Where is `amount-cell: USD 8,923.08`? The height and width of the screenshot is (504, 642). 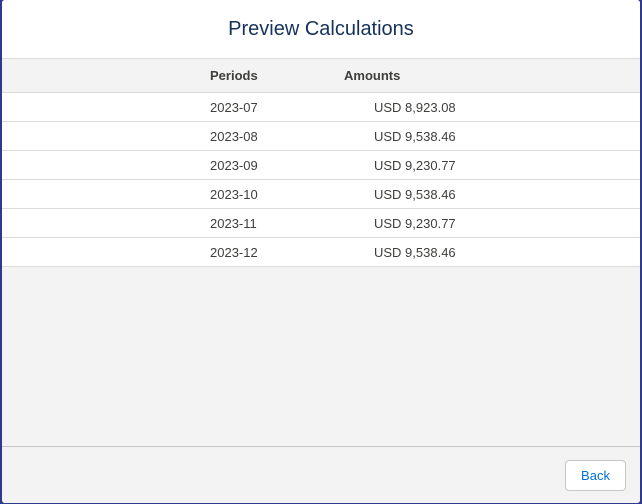
amount-cell: USD 8,923.08 is located at coordinates (415, 107).